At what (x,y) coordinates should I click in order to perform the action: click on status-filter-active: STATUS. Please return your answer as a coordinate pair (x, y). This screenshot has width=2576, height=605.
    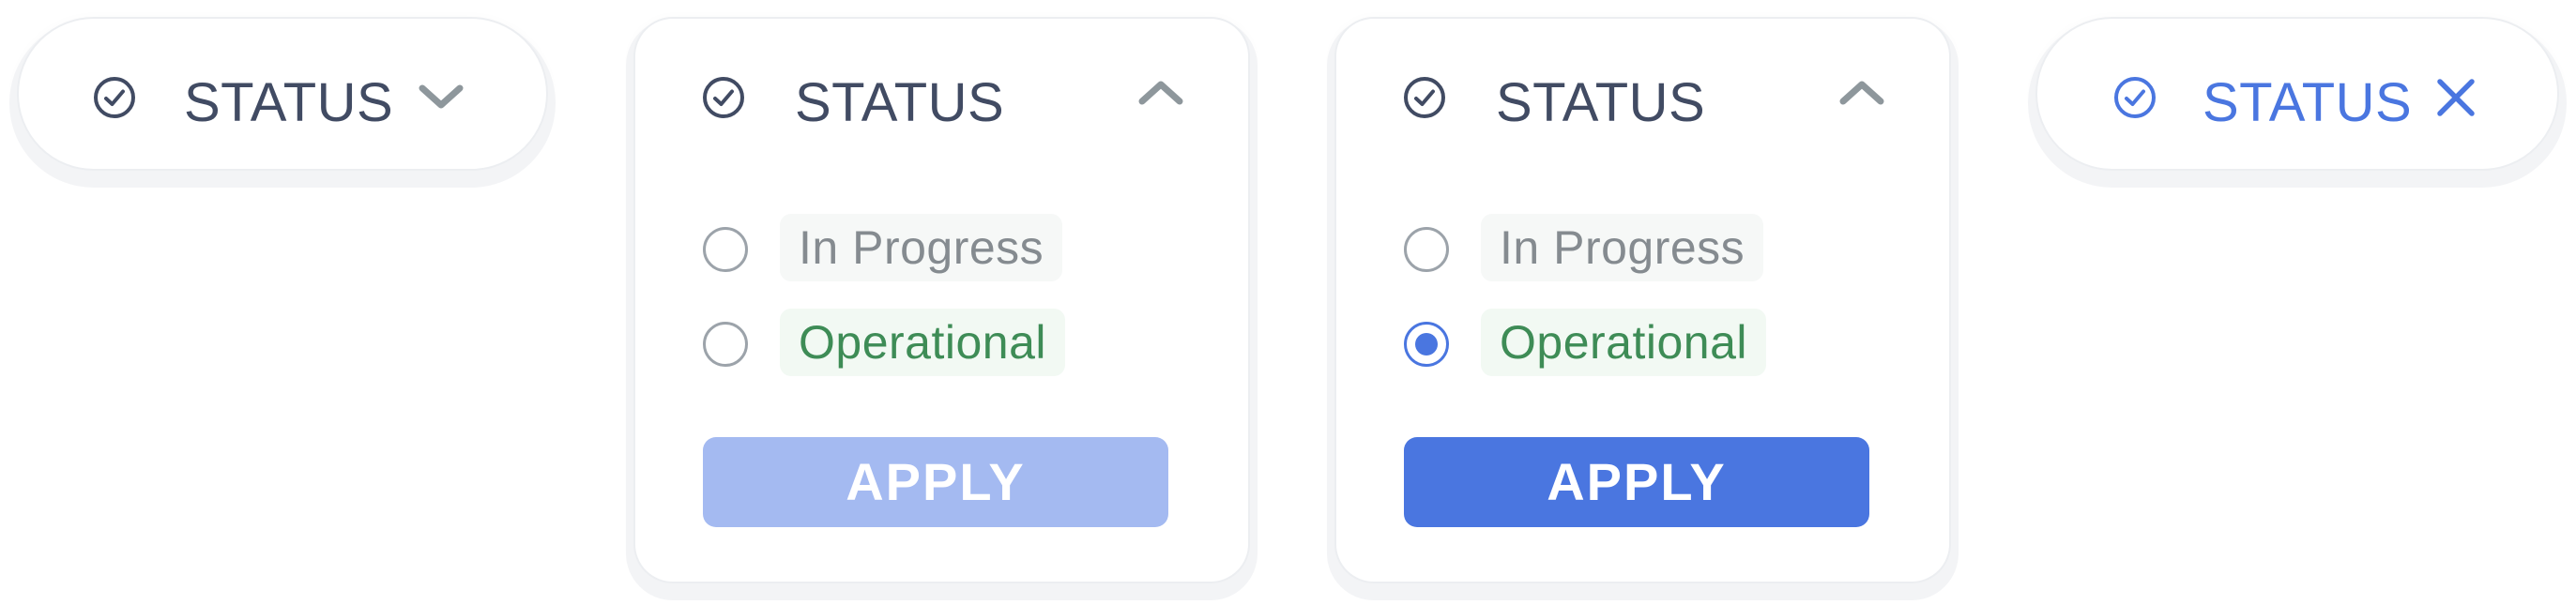
    Looking at the image, I should click on (2297, 94).